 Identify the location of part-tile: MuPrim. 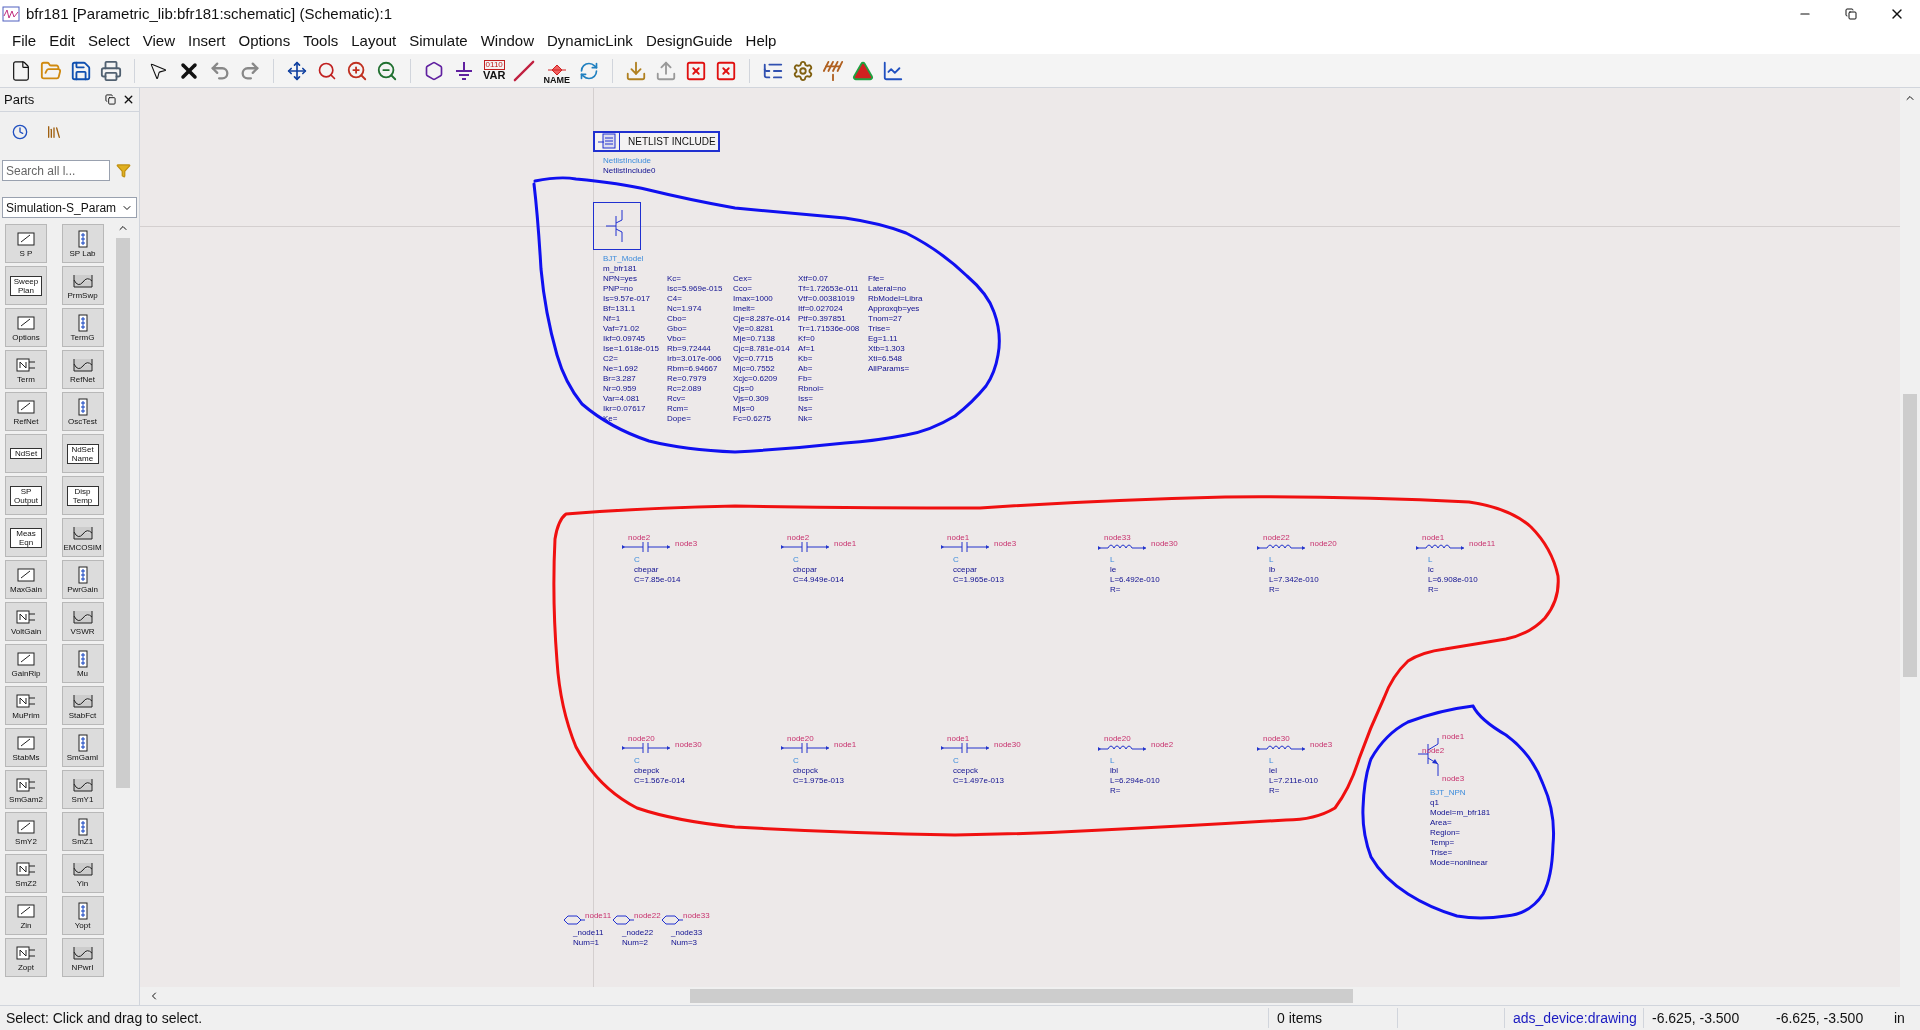
(26, 705).